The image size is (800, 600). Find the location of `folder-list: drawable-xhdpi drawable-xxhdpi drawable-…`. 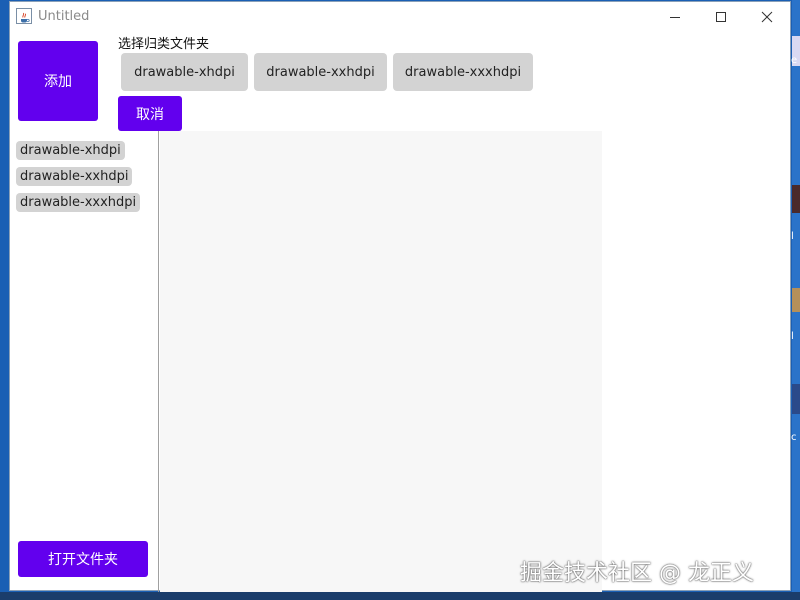

folder-list: drawable-xhdpi drawable-xxhdpi drawable-… is located at coordinates (78, 180).